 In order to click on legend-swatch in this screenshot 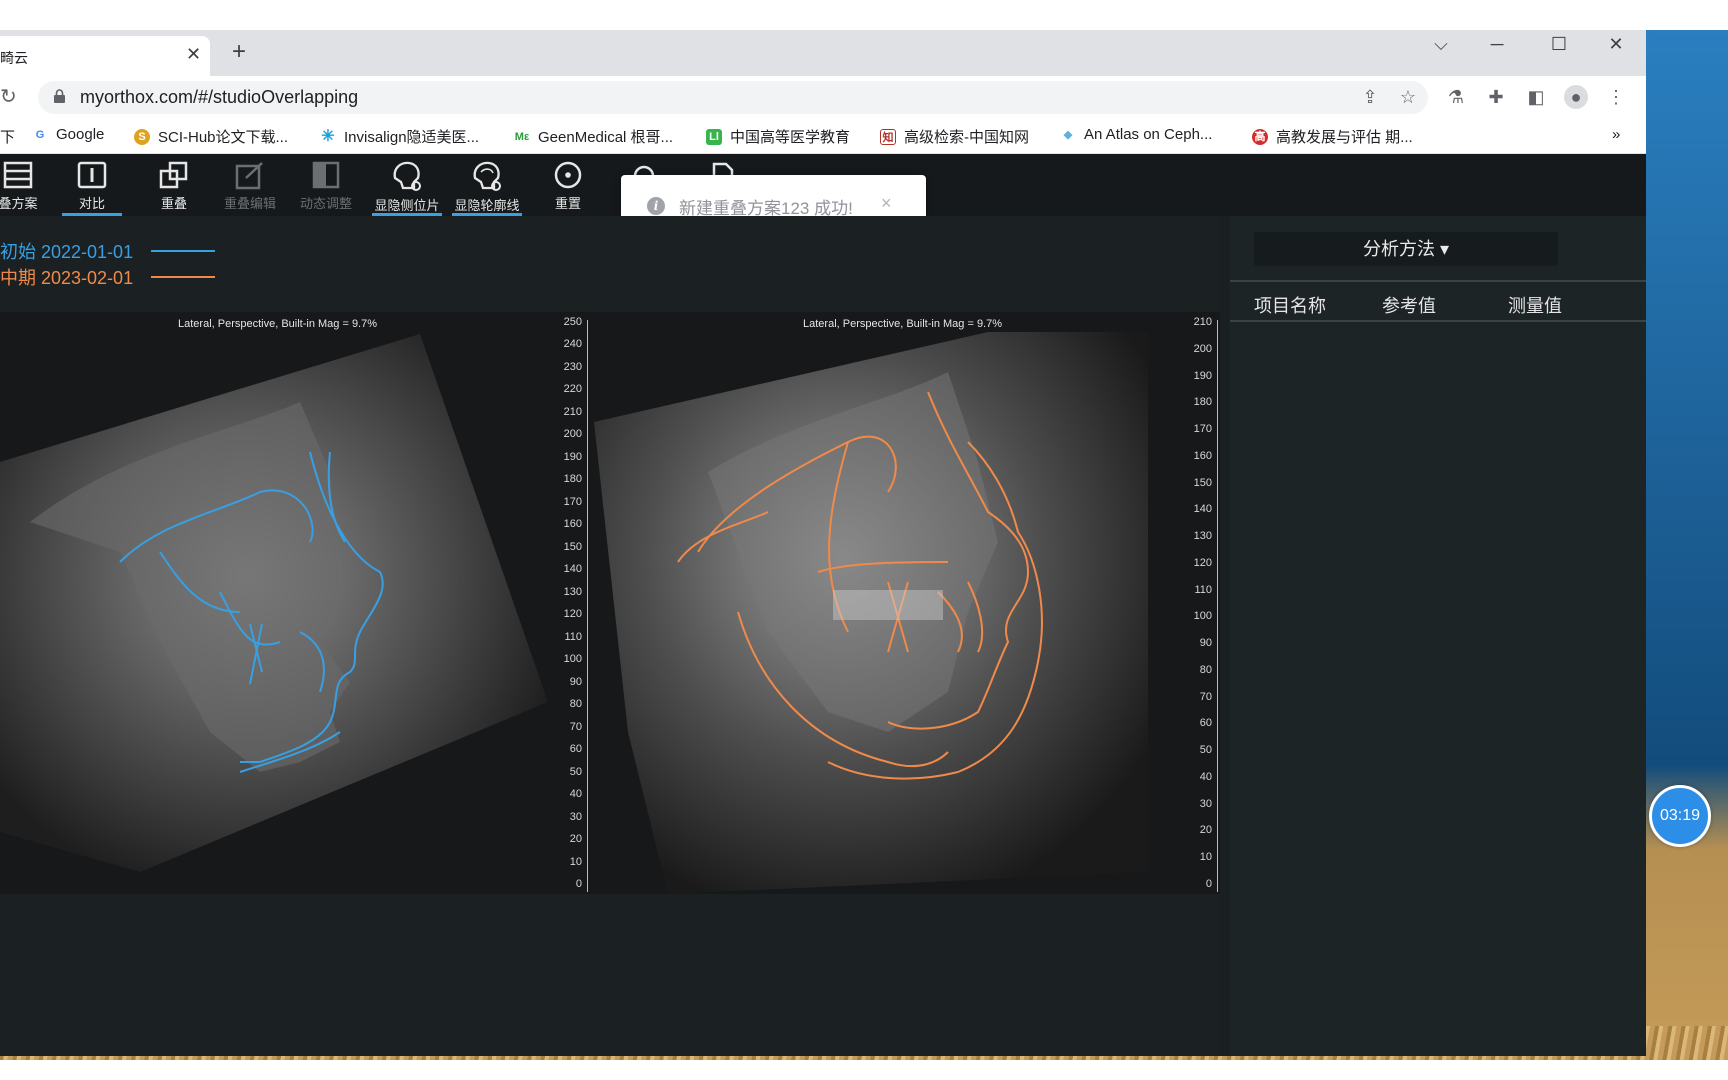, I will do `click(183, 251)`.